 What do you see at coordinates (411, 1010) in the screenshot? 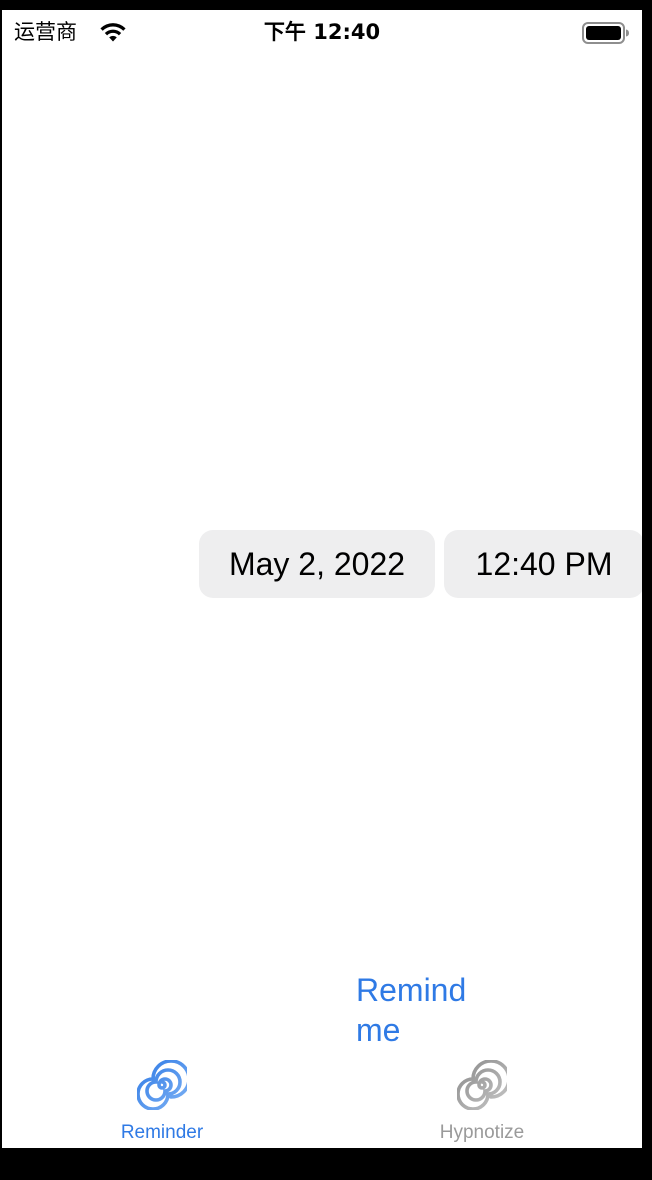
I see `remind-me-label: Remind me` at bounding box center [411, 1010].